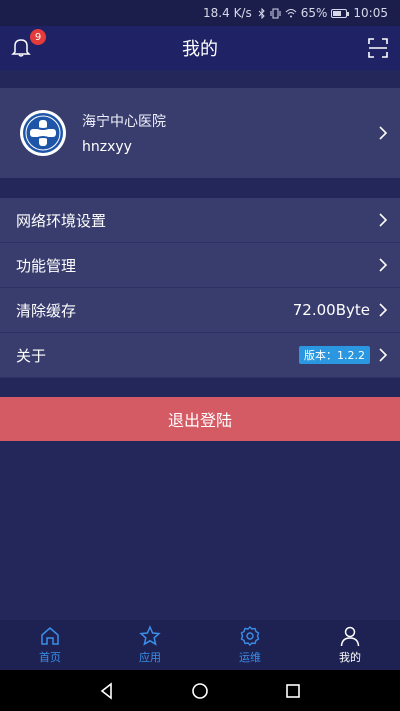 The width and height of the screenshot is (400, 711). What do you see at coordinates (350, 657) in the screenshot?
I see `tab-label: 我的` at bounding box center [350, 657].